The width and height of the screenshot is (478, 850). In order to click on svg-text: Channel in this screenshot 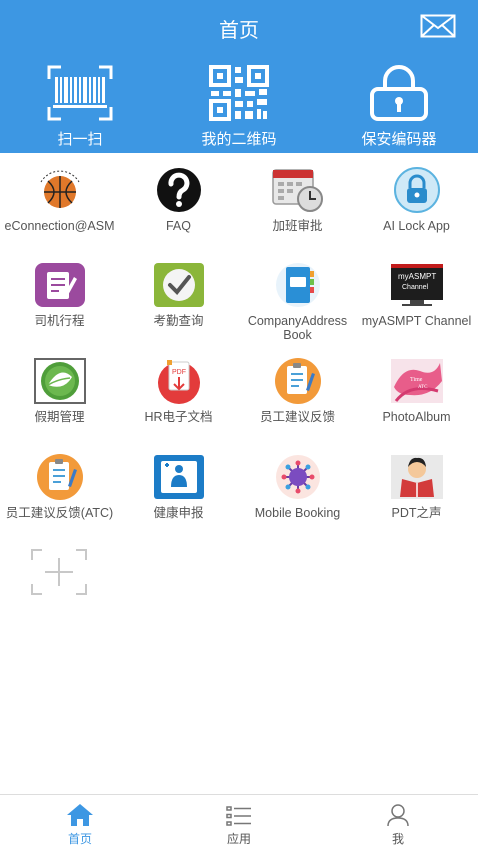, I will do `click(415, 287)`.